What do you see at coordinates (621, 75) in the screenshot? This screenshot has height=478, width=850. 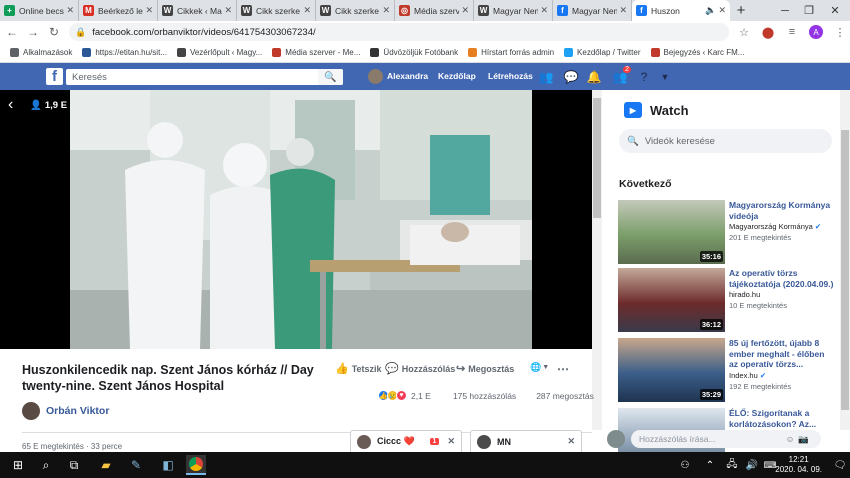 I see `quick-help-icon: 👥 2` at bounding box center [621, 75].